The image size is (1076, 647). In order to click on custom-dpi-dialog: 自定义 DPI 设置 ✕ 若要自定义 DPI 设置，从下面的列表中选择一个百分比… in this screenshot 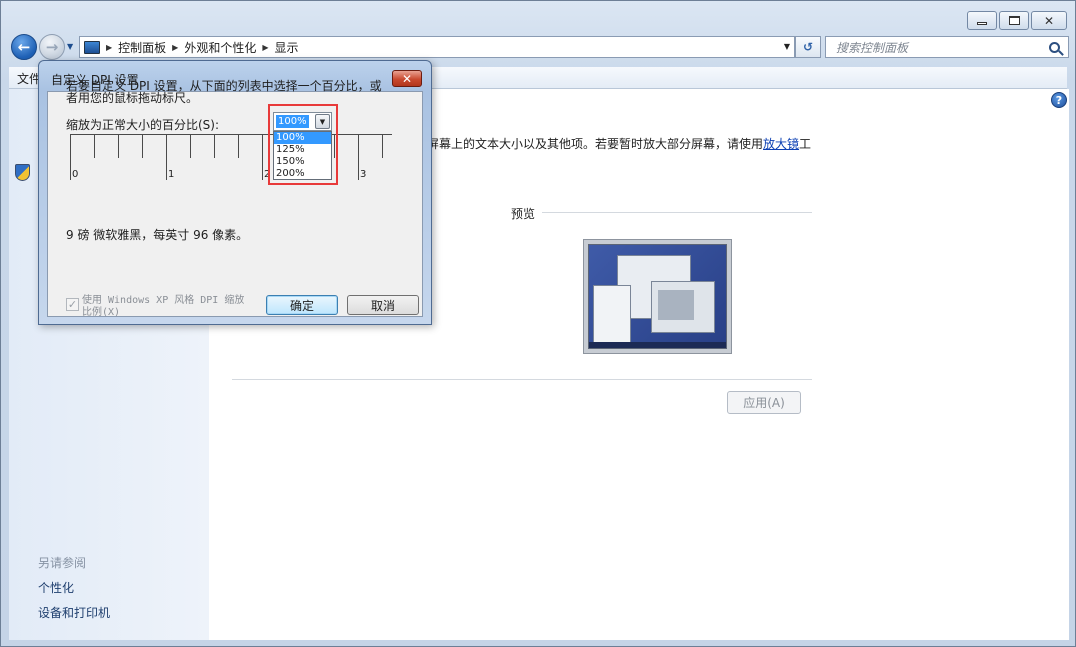, I will do `click(235, 192)`.